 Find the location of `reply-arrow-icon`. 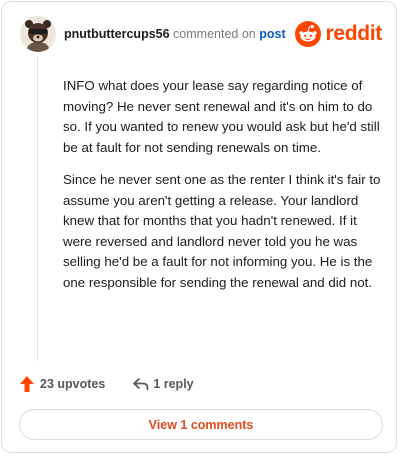

reply-arrow-icon is located at coordinates (140, 384).